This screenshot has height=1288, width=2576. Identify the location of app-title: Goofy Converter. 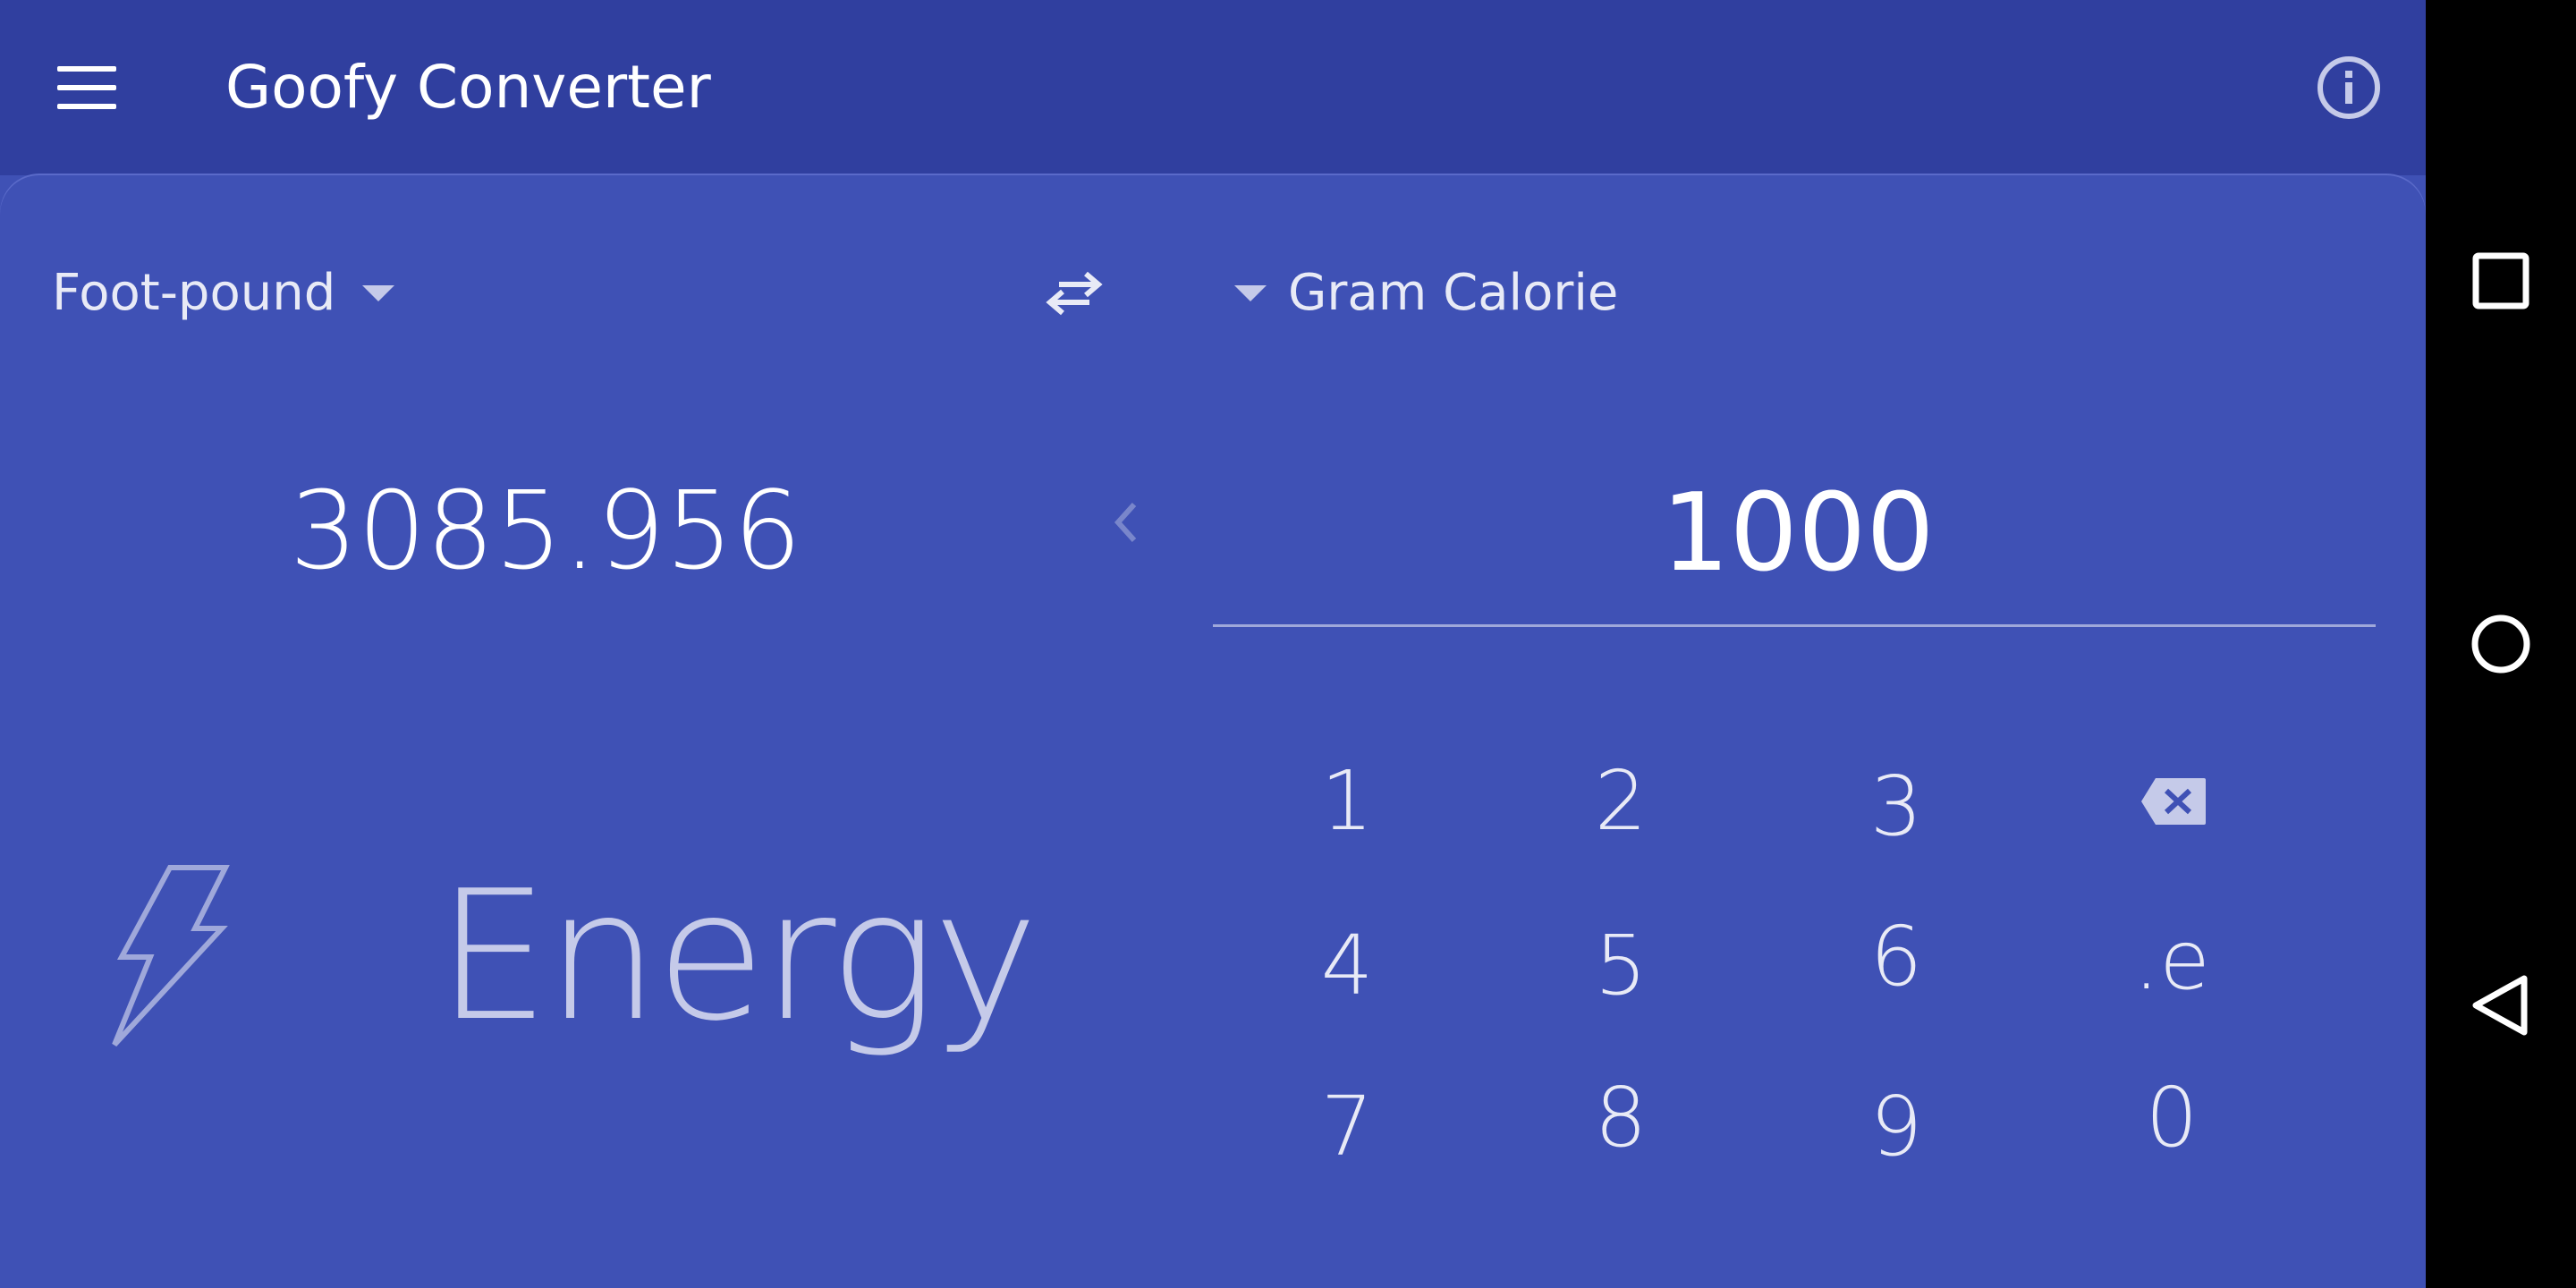
(468, 87).